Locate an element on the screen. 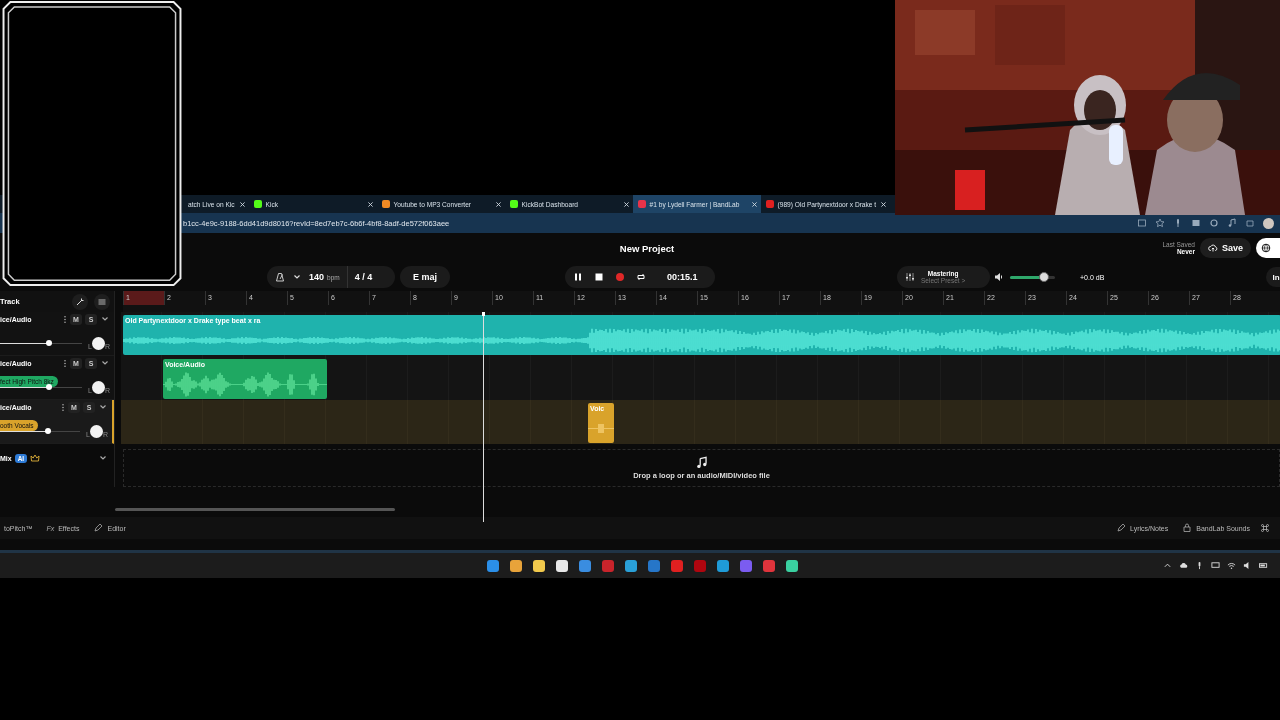 The image size is (1280, 720). globe-icon is located at coordinates (1266, 248).